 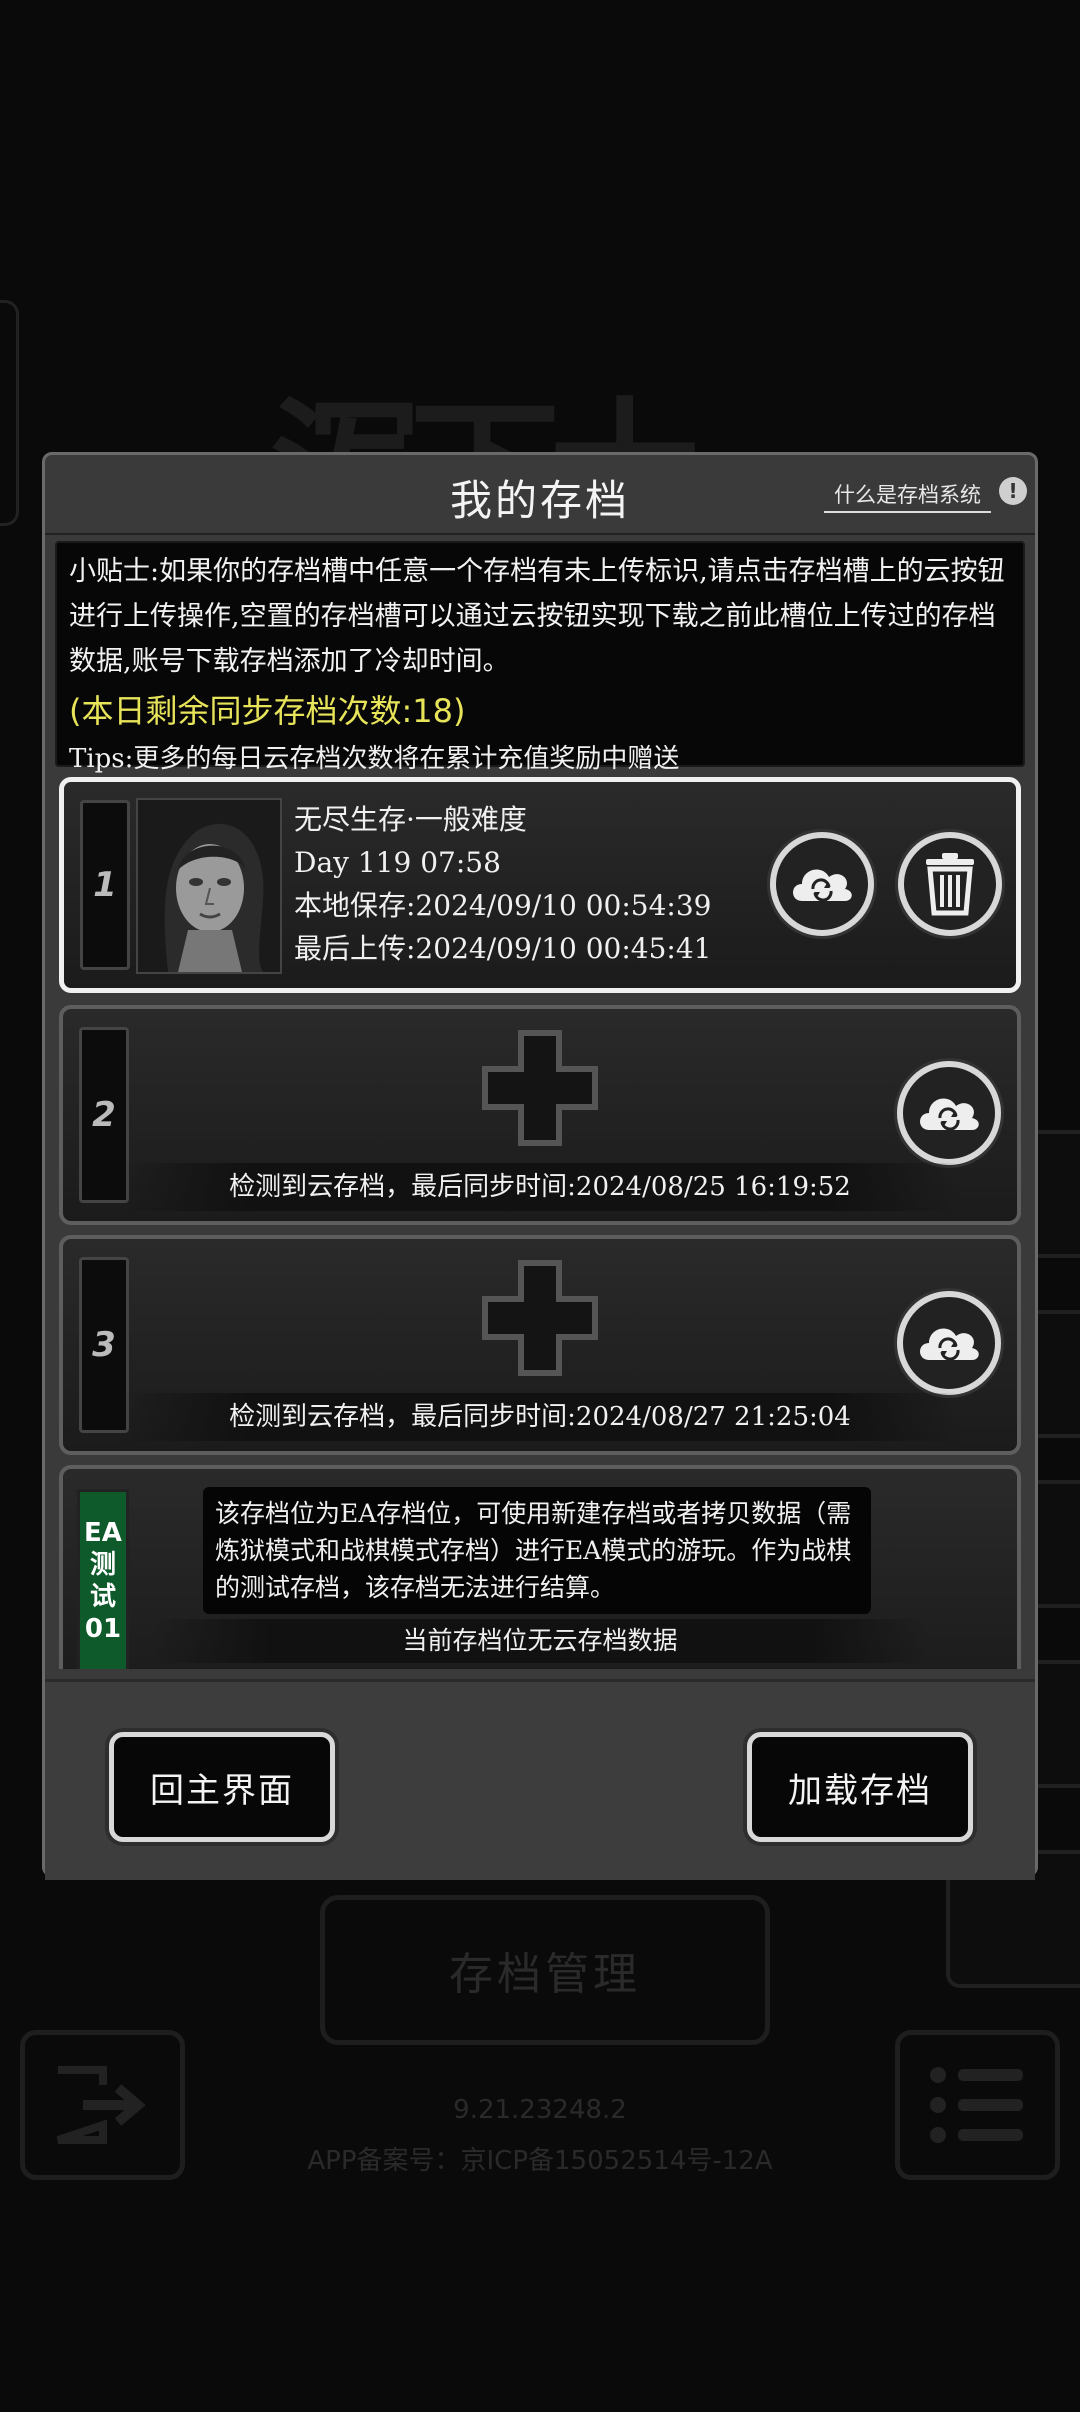 What do you see at coordinates (397, 862) in the screenshot?
I see `slot-day: Day 119 07:58` at bounding box center [397, 862].